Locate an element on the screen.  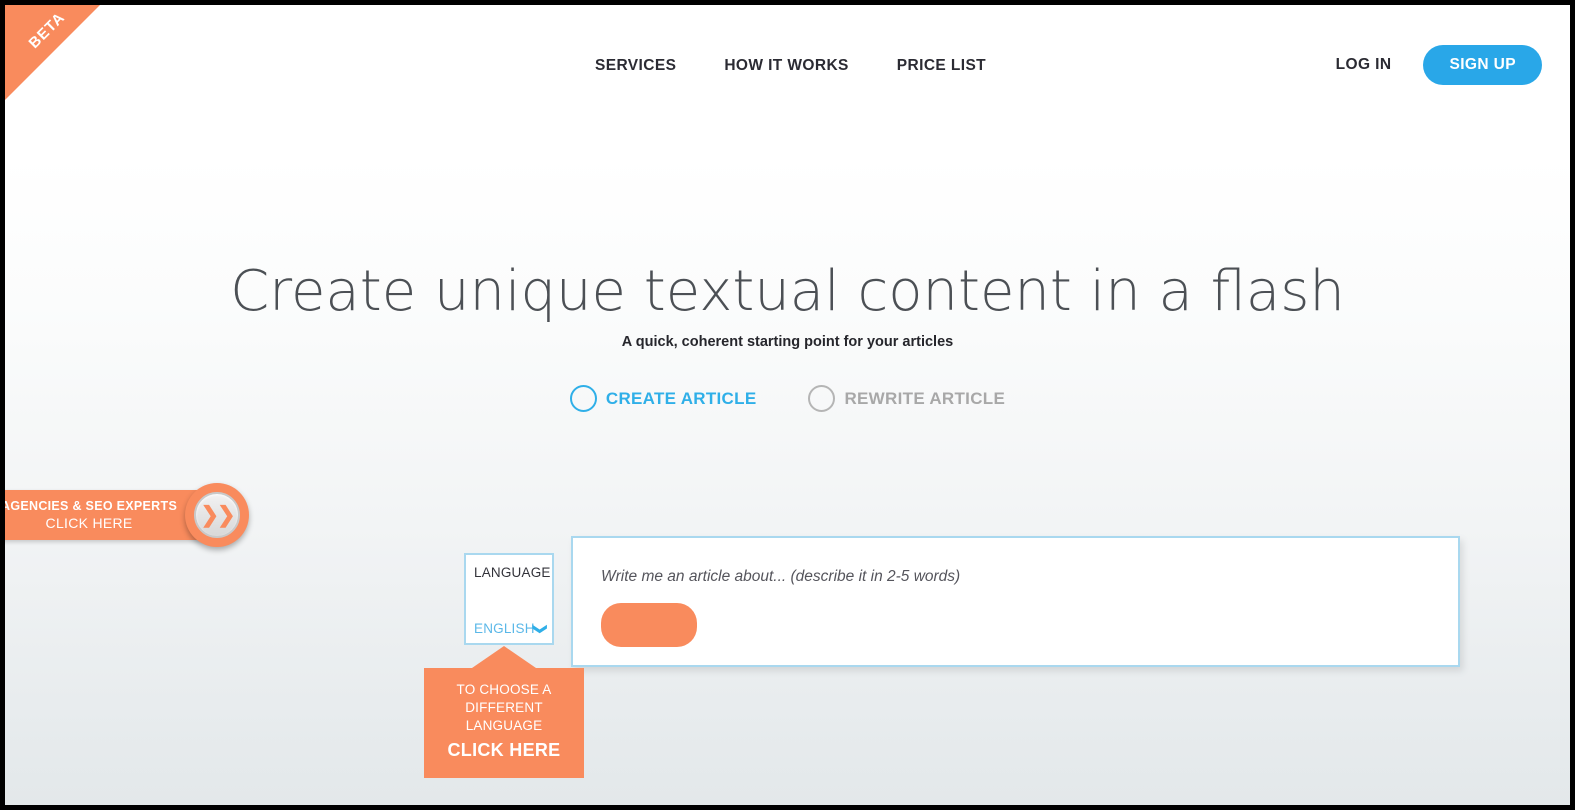
tooltip-arrow-icon is located at coordinates (504, 657).